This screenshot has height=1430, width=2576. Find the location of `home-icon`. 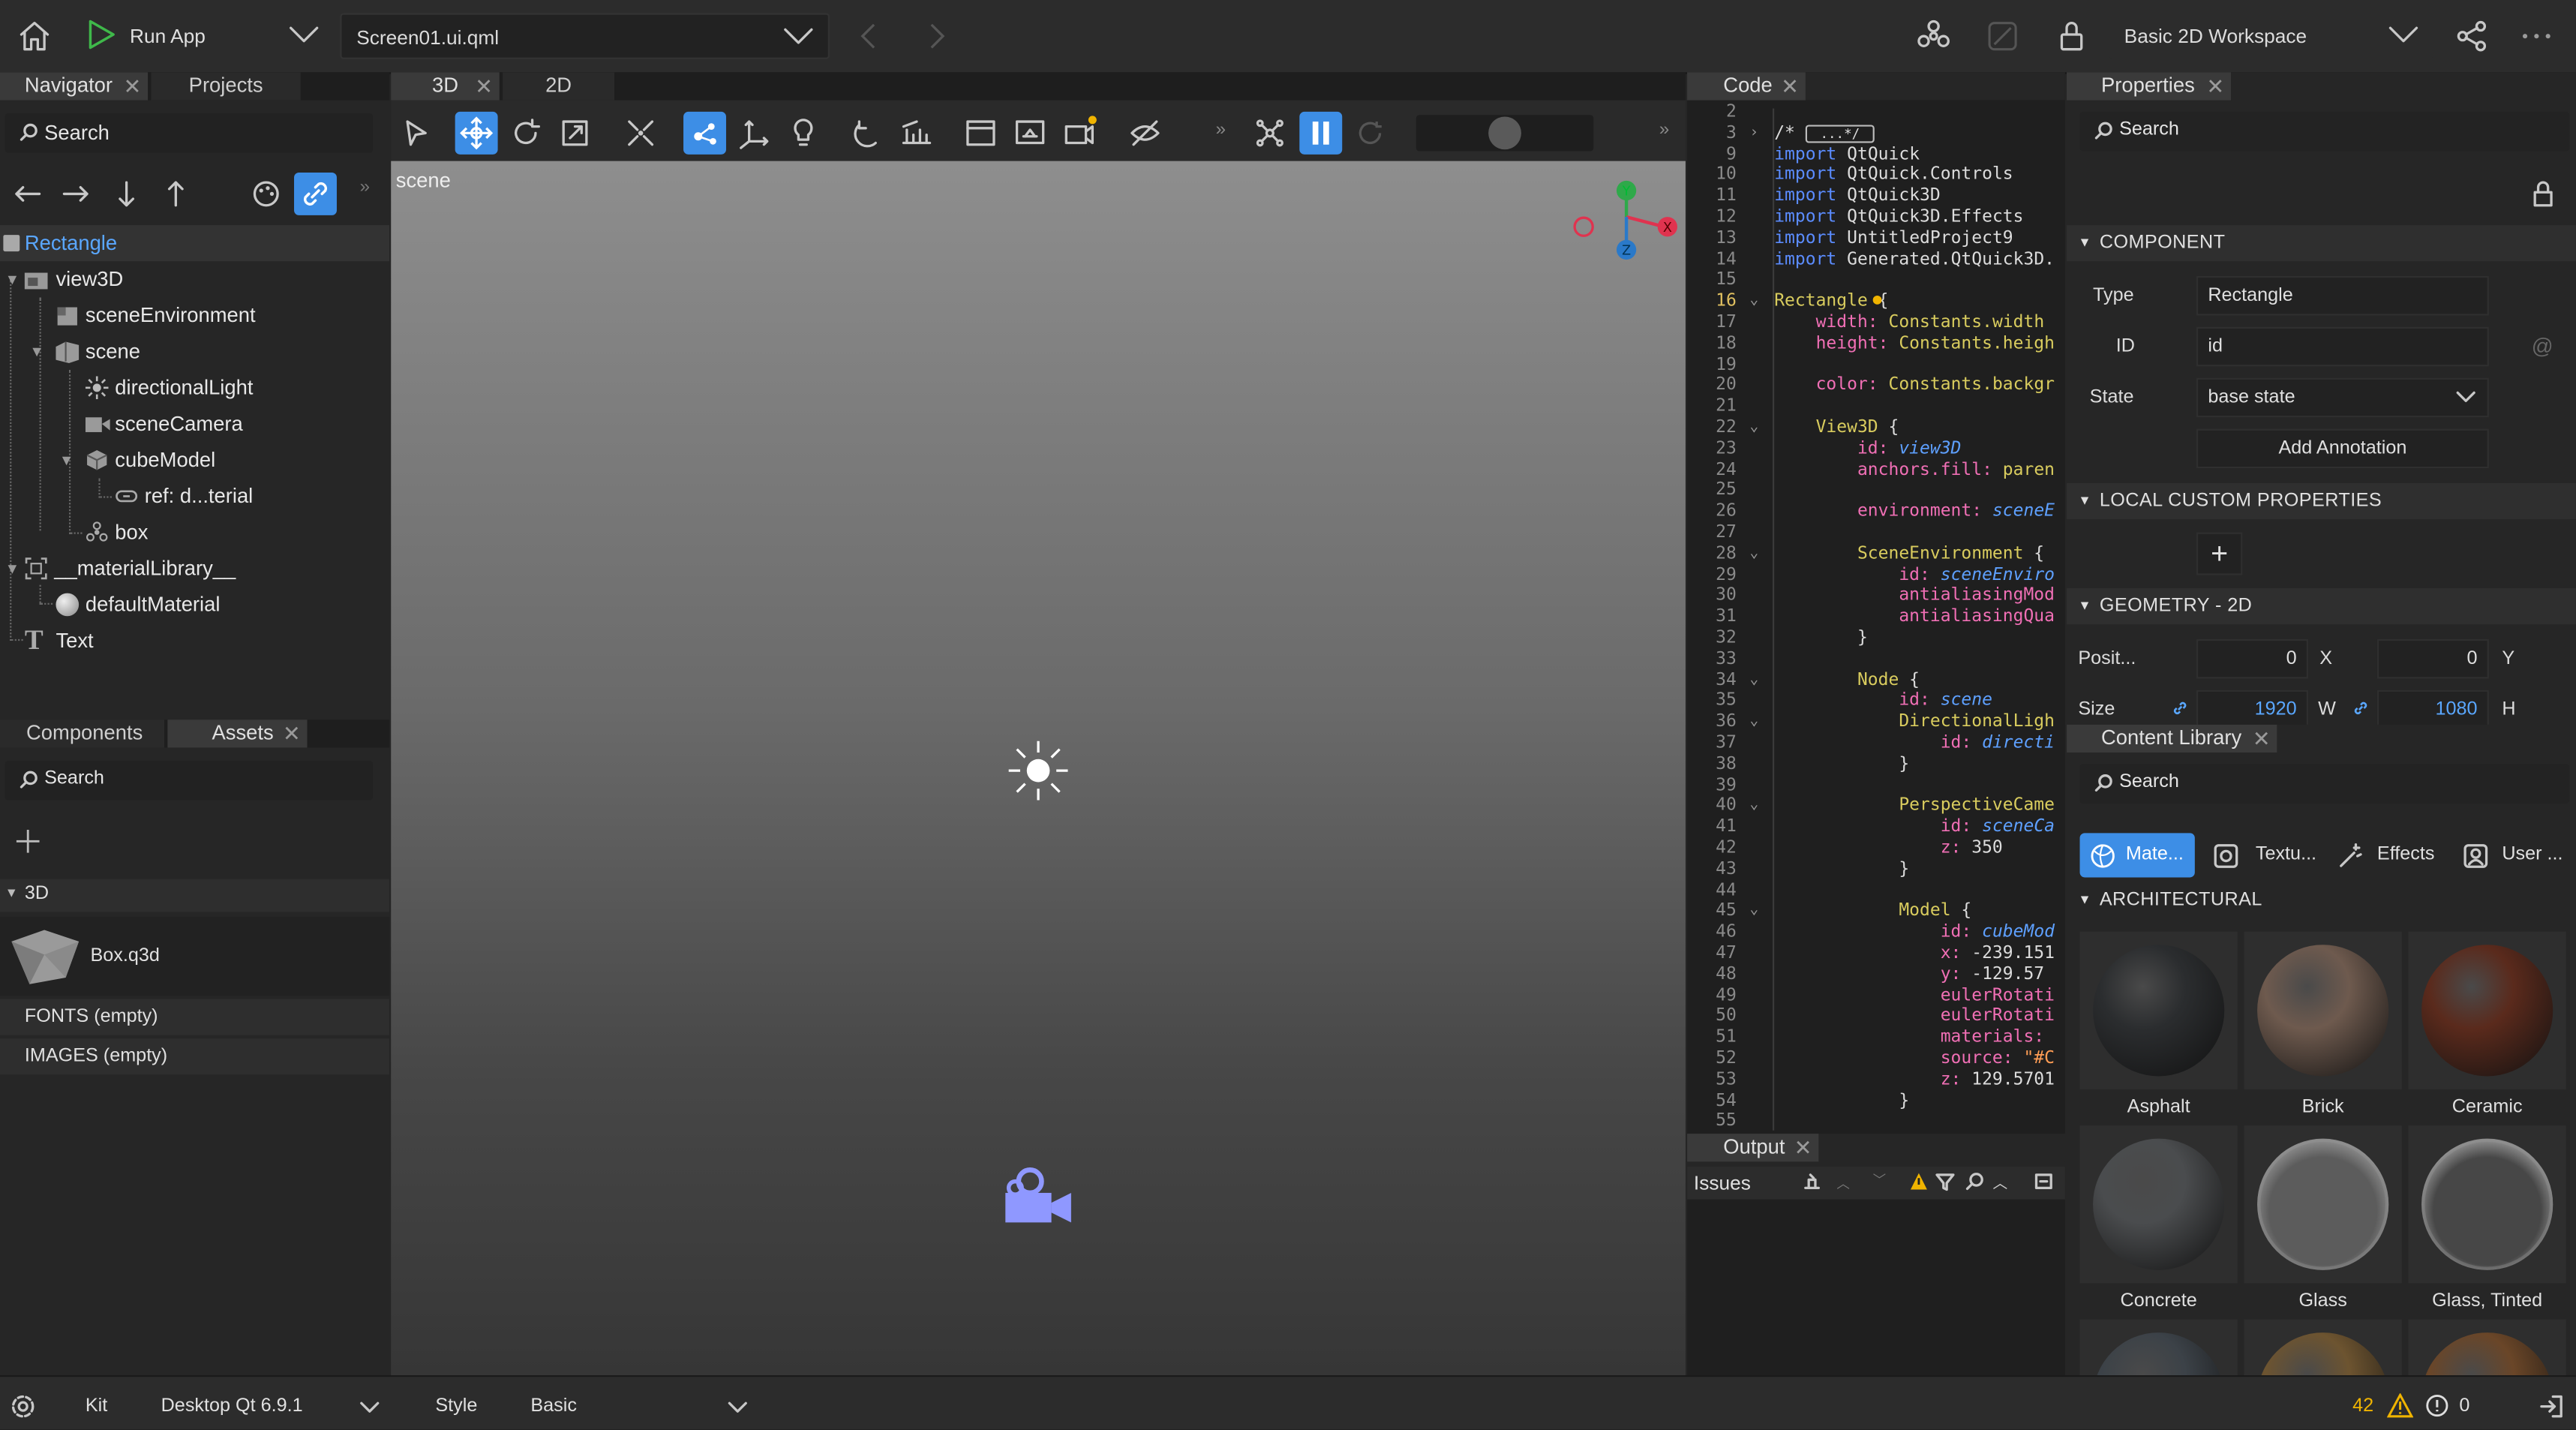

home-icon is located at coordinates (35, 36).